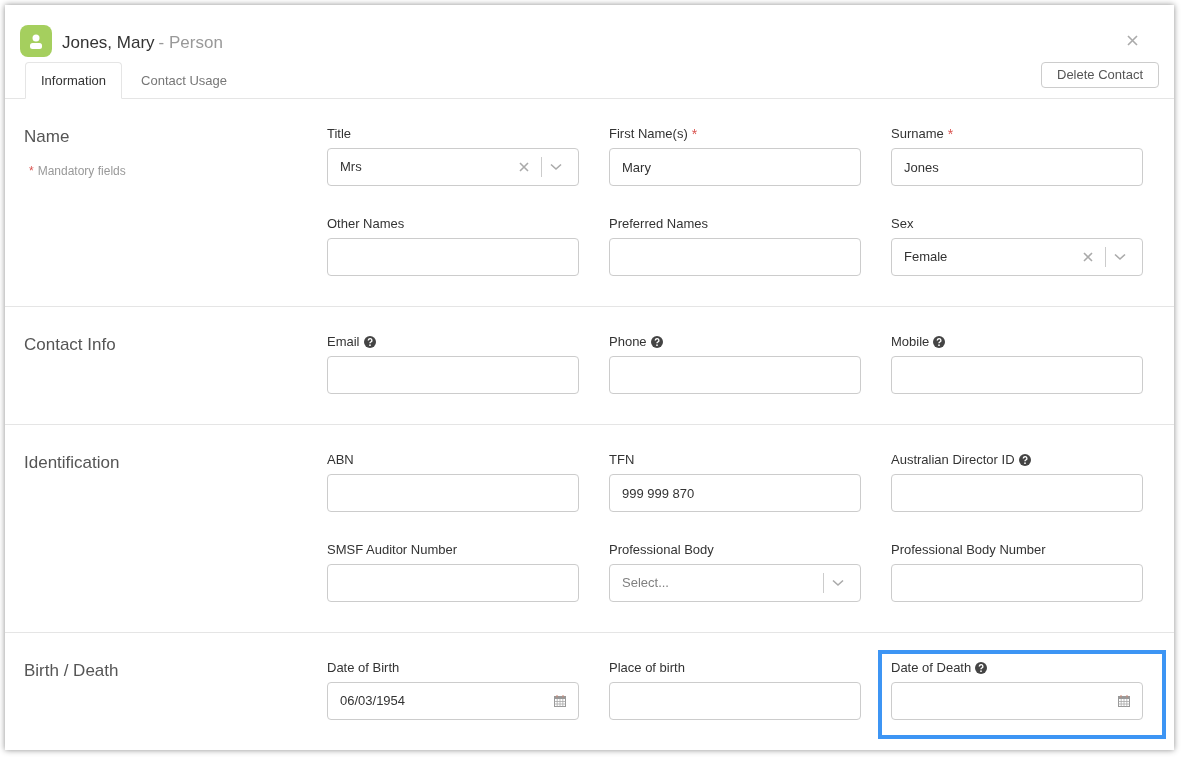 The image size is (1183, 758). What do you see at coordinates (72, 671) in the screenshot?
I see `section-title: Birth / Death` at bounding box center [72, 671].